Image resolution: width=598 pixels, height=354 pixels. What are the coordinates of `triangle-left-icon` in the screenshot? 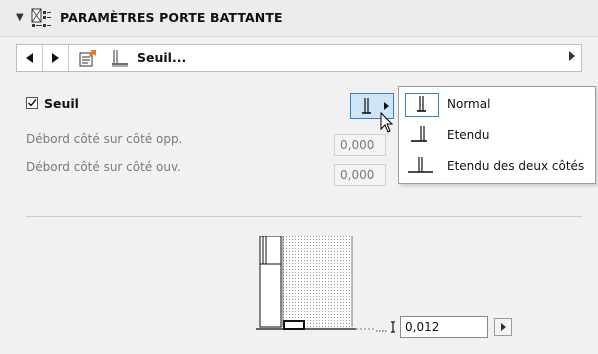 It's located at (29, 58).